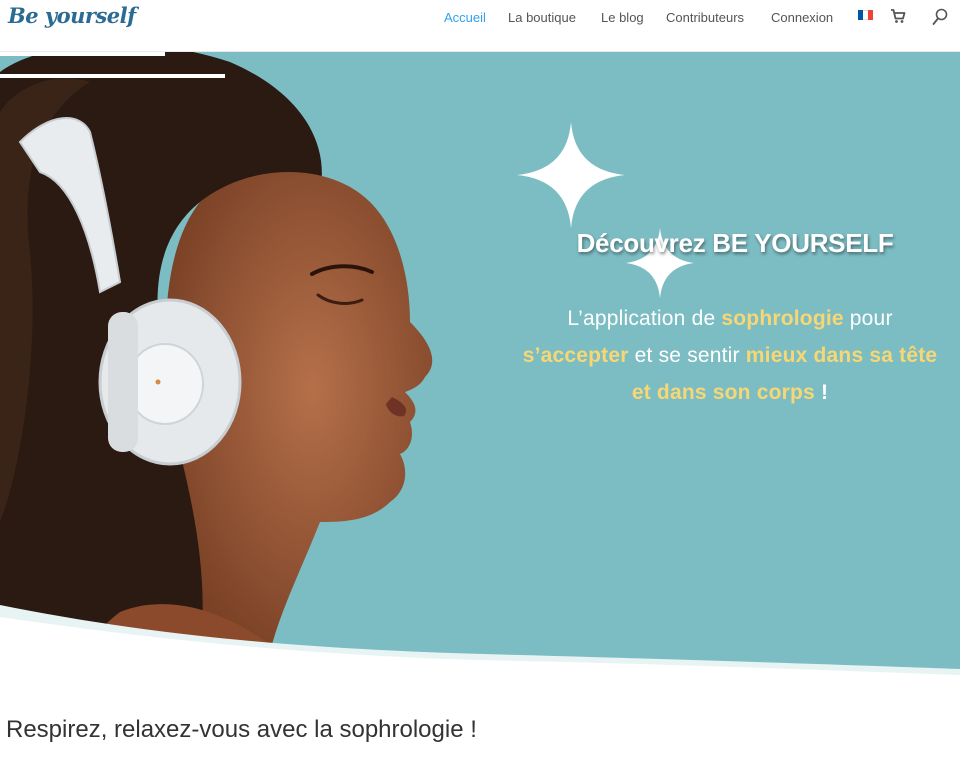 Image resolution: width=960 pixels, height=757 pixels. I want to click on nav-item-accueil: Accueil, so click(465, 18).